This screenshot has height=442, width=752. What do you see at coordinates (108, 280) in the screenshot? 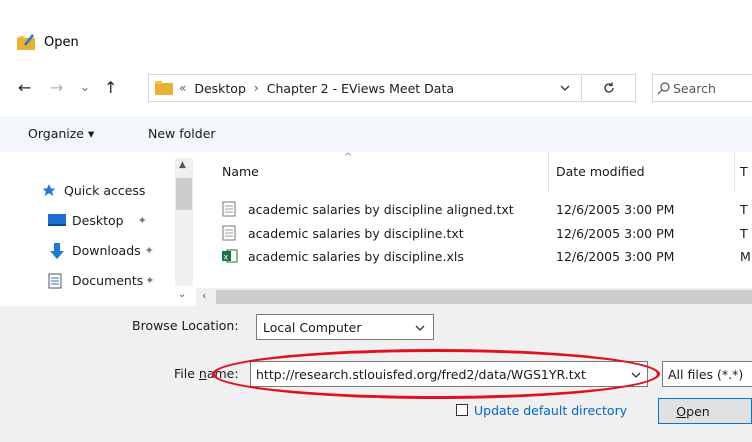
I see `sidebar-item-label: Documents` at bounding box center [108, 280].